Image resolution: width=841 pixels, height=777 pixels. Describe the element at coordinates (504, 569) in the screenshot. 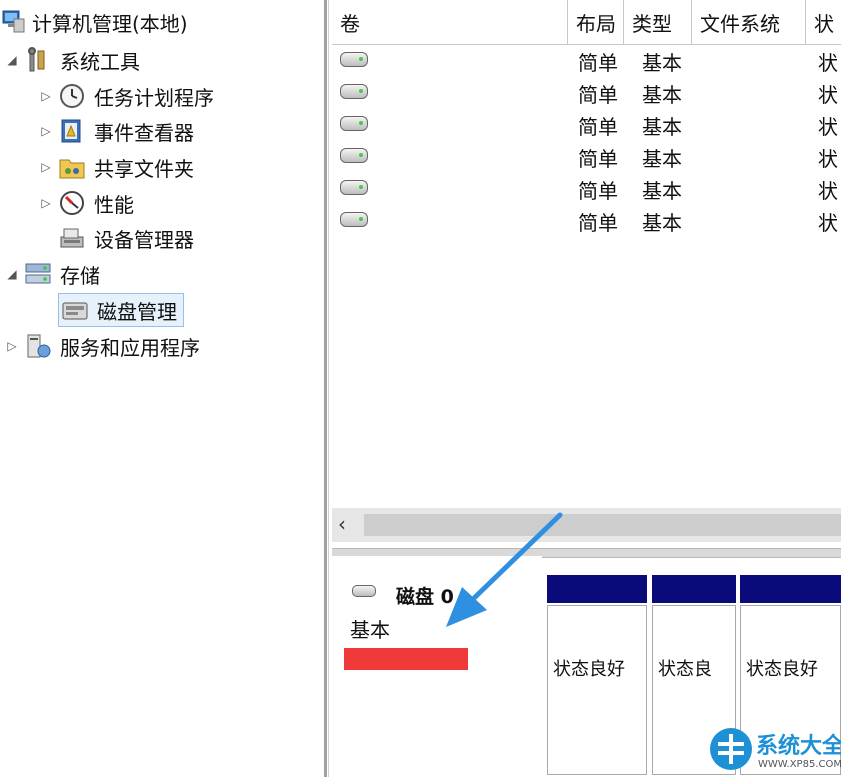

I see `annotation-arrow-icon` at that location.